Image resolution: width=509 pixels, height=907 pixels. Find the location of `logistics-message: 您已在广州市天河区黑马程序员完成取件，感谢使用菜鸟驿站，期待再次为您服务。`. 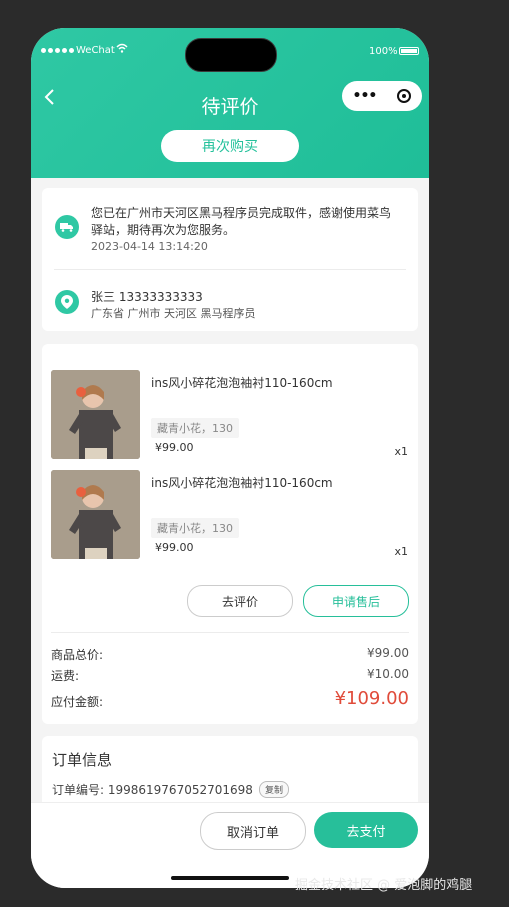

logistics-message: 您已在广州市天河区黑马程序员完成取件，感谢使用菜鸟驿站，期待再次为您服务。 is located at coordinates (241, 221).